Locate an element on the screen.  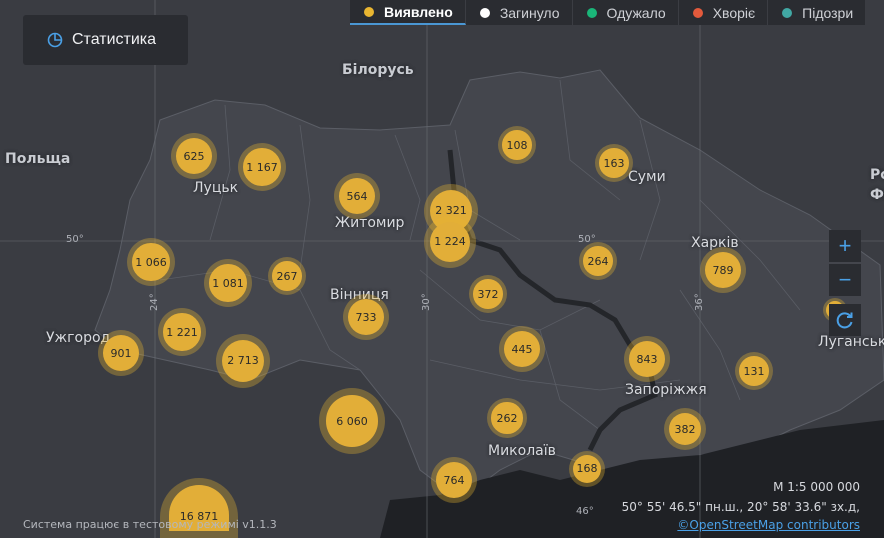
cluster-count: 168 is located at coordinates (587, 469).